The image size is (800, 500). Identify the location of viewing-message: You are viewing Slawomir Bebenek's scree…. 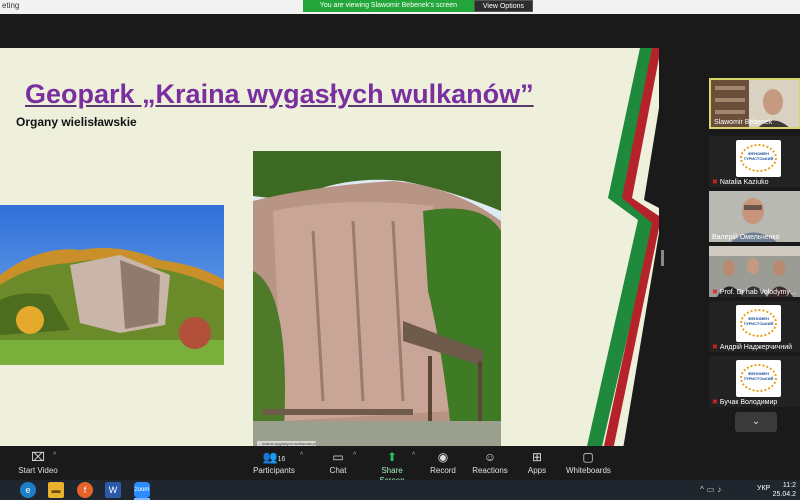
(388, 6).